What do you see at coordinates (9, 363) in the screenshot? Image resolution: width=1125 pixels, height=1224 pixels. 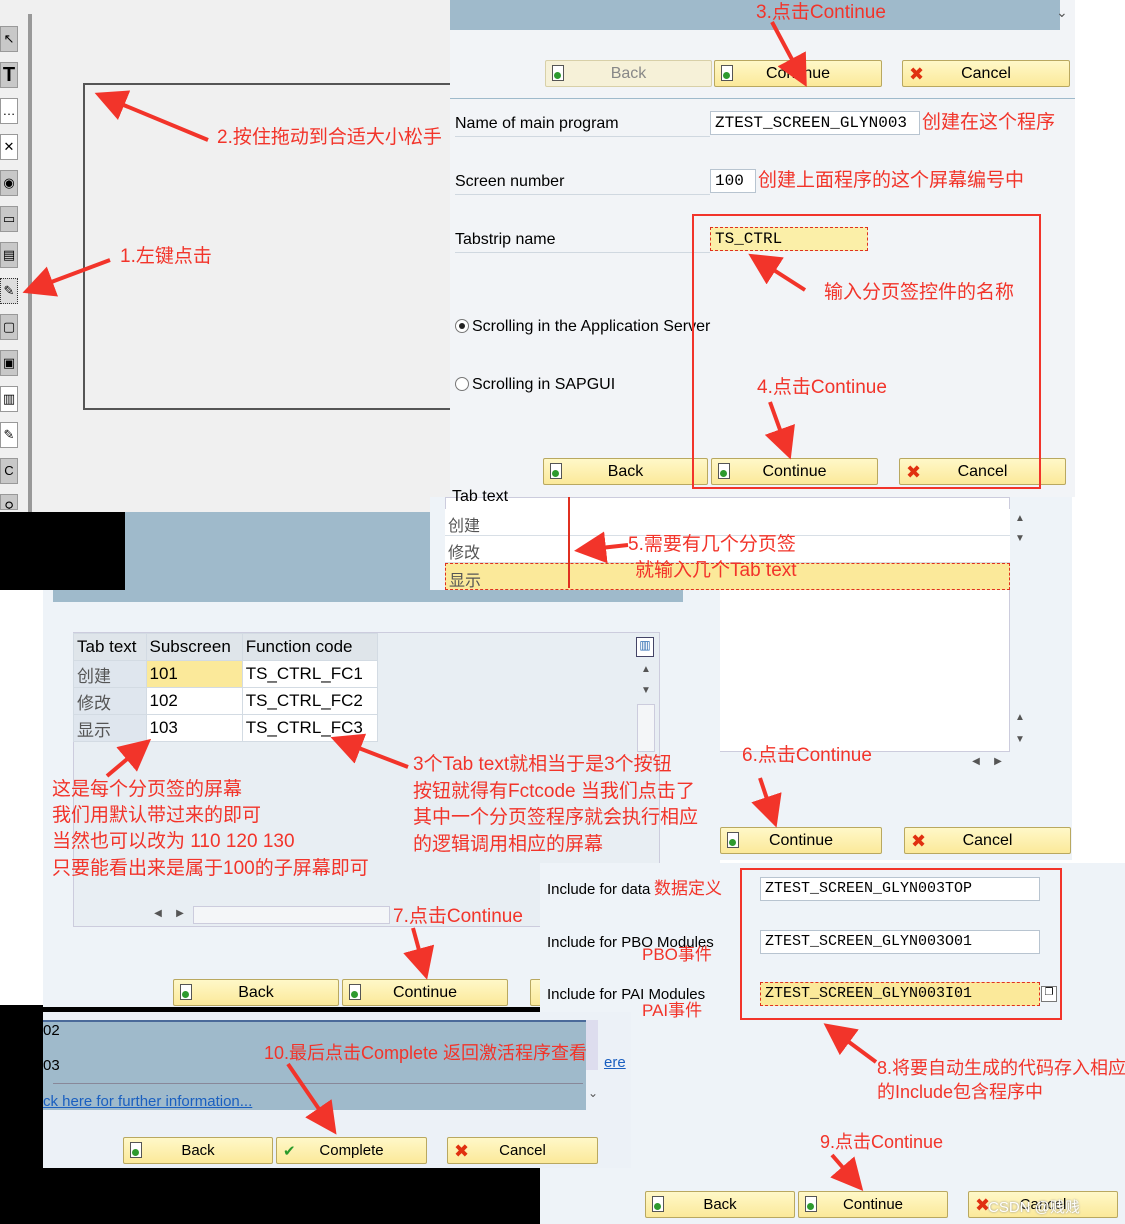 I see `subscreen-icon: ▣` at bounding box center [9, 363].